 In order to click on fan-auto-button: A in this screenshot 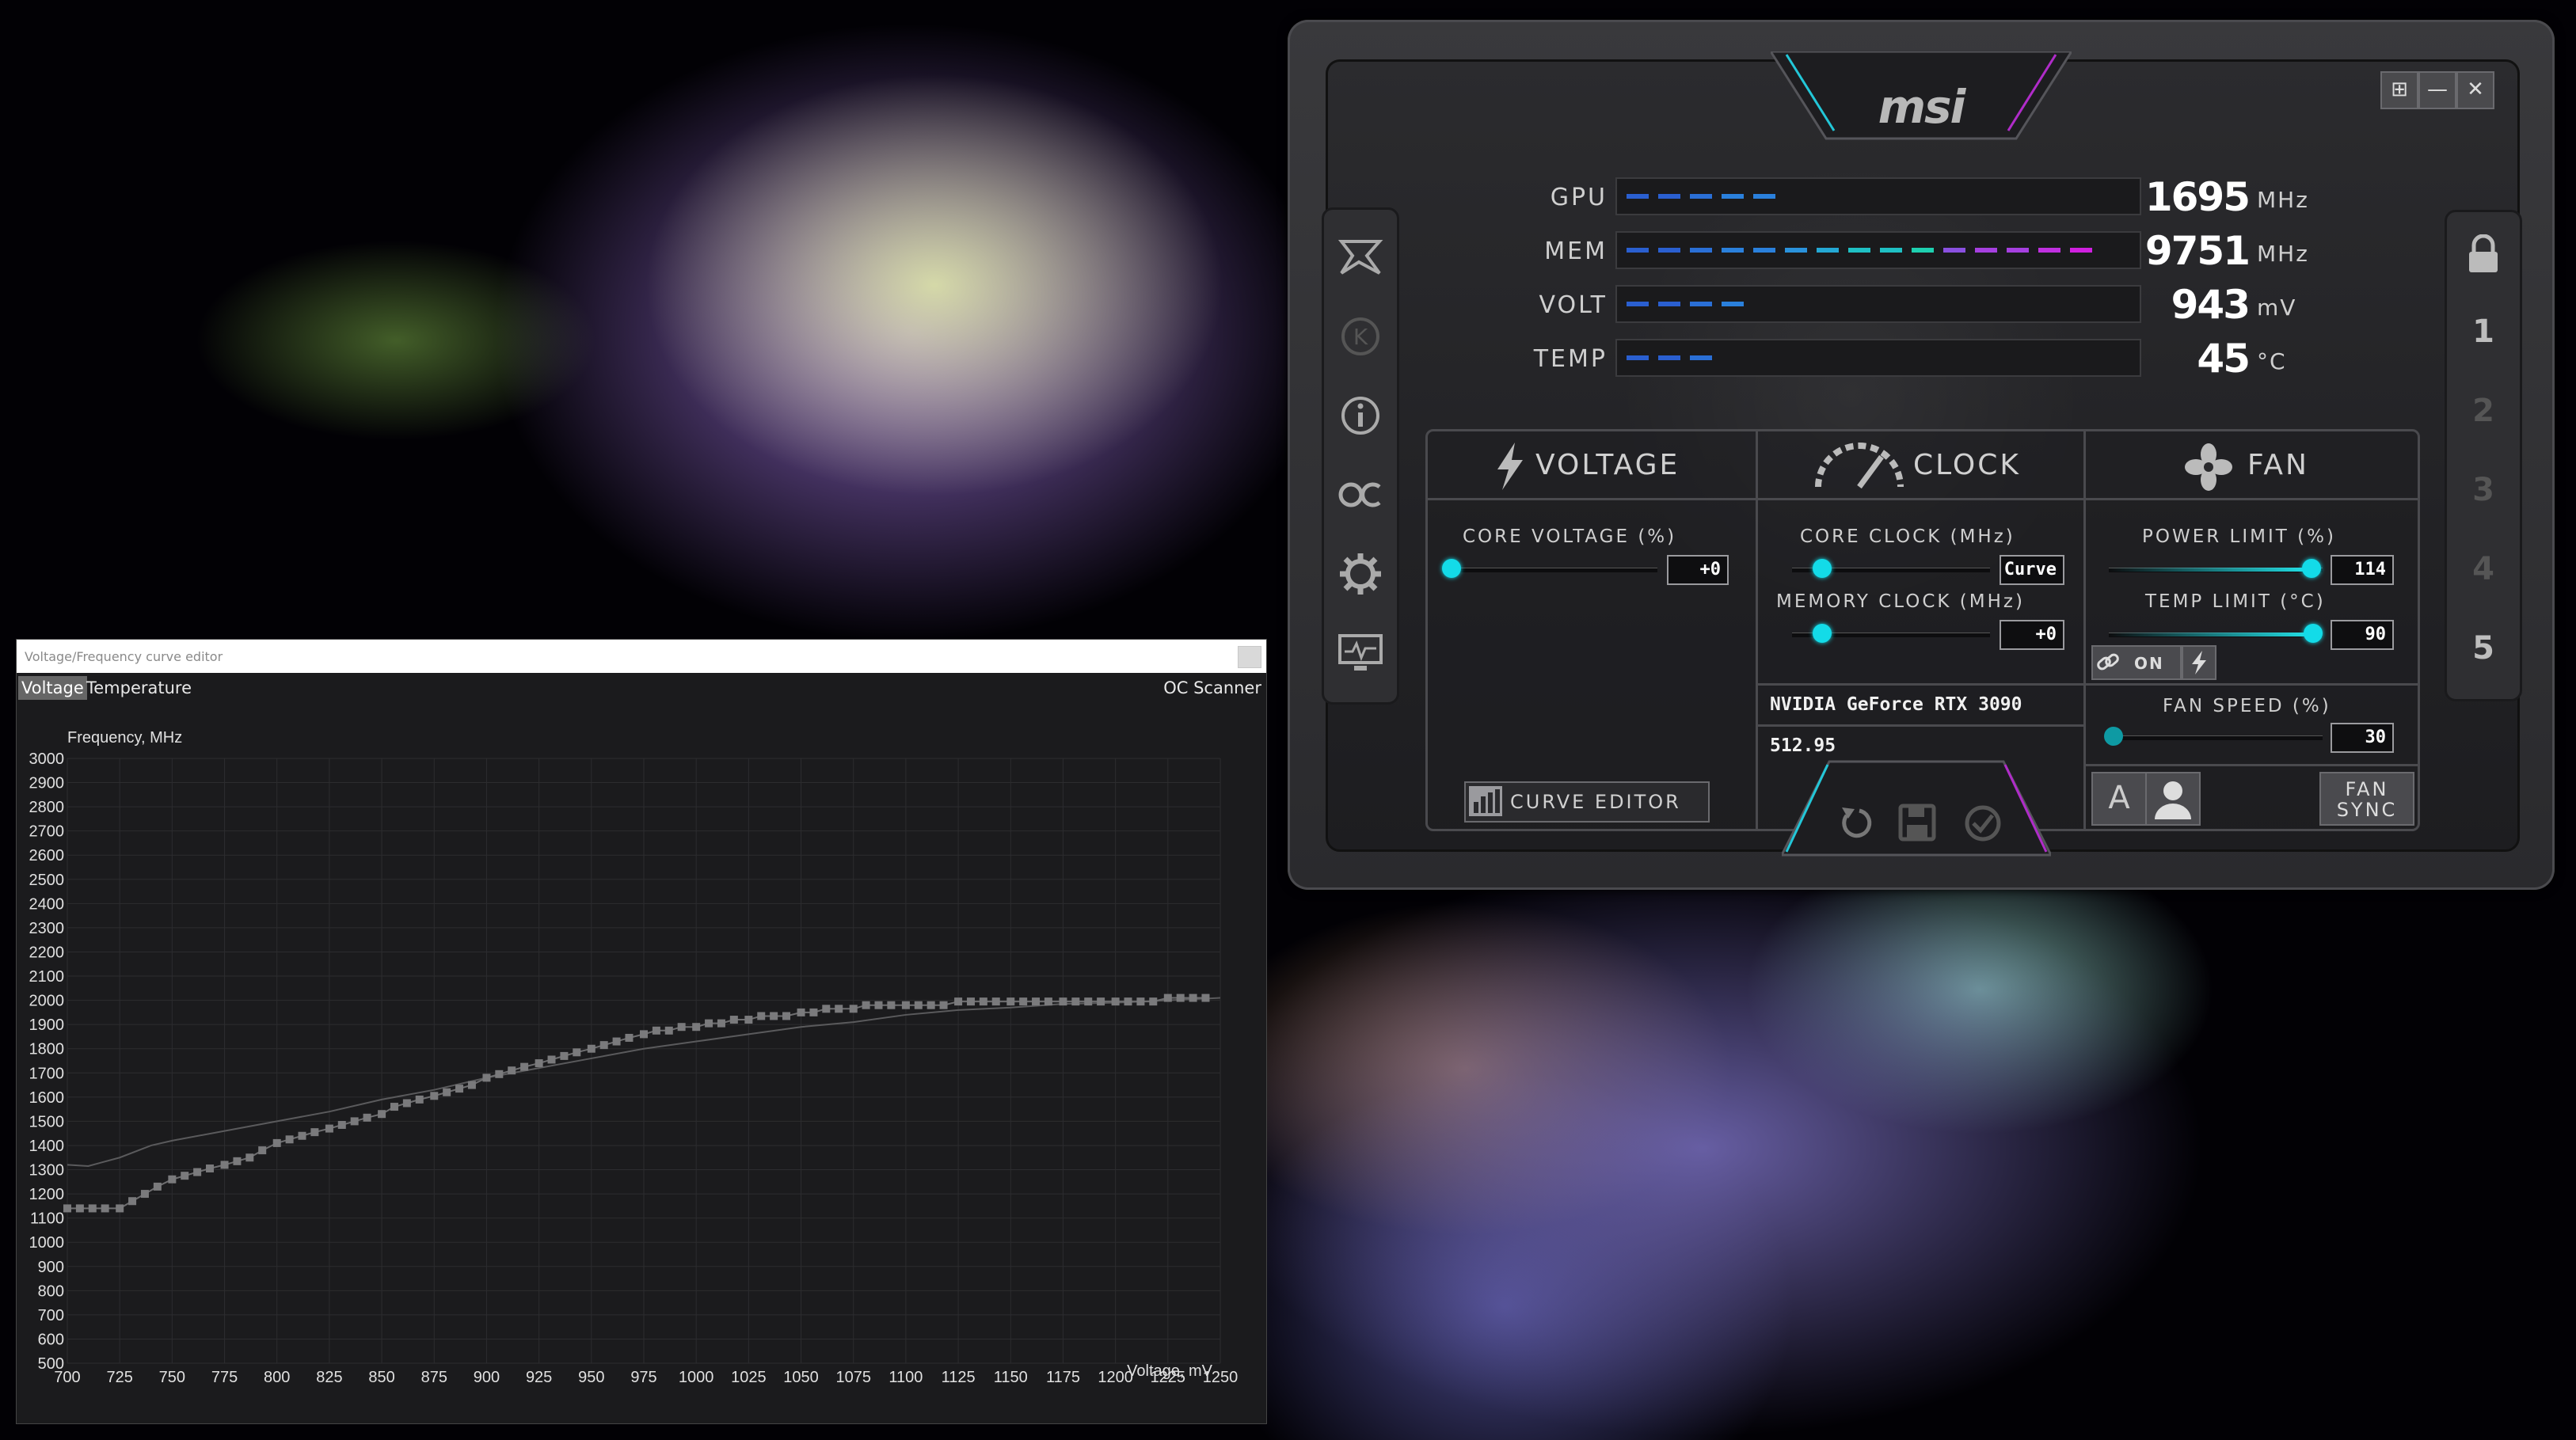, I will do `click(2119, 799)`.